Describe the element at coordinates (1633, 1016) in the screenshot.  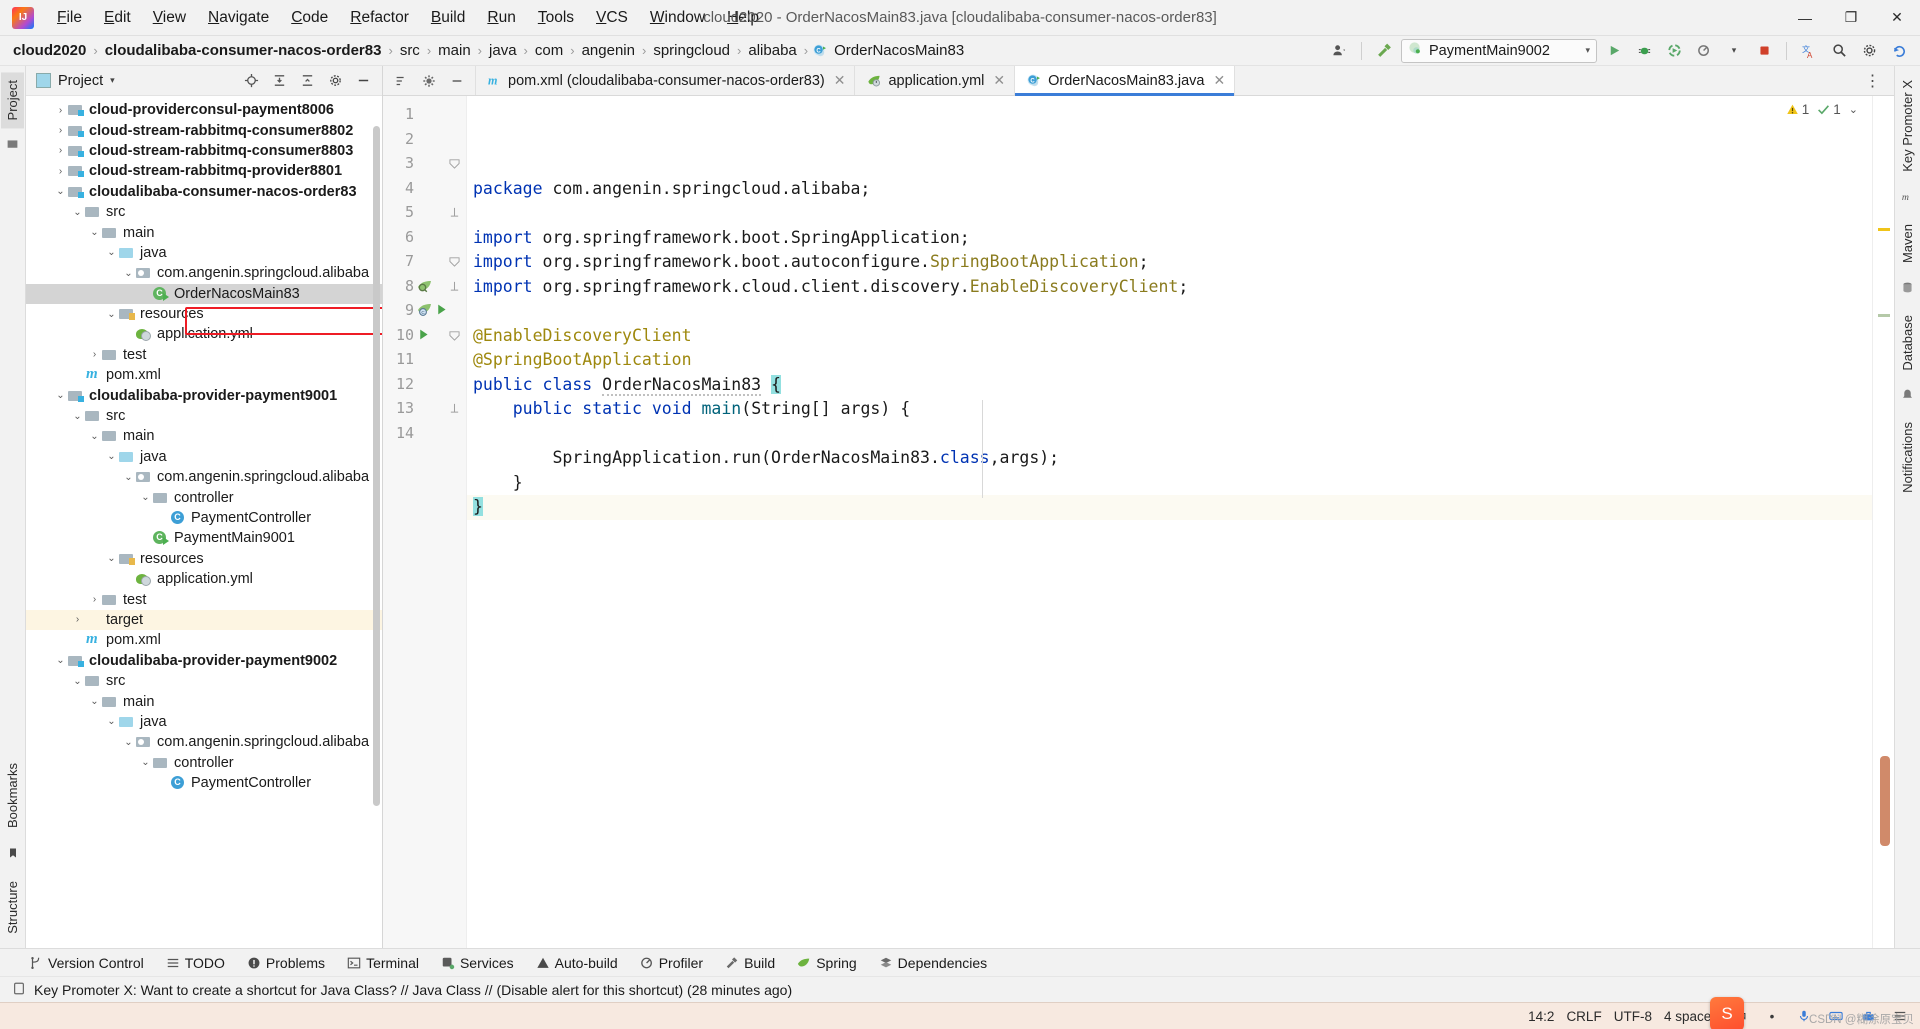
I see `file-encoding: UTF-8` at that location.